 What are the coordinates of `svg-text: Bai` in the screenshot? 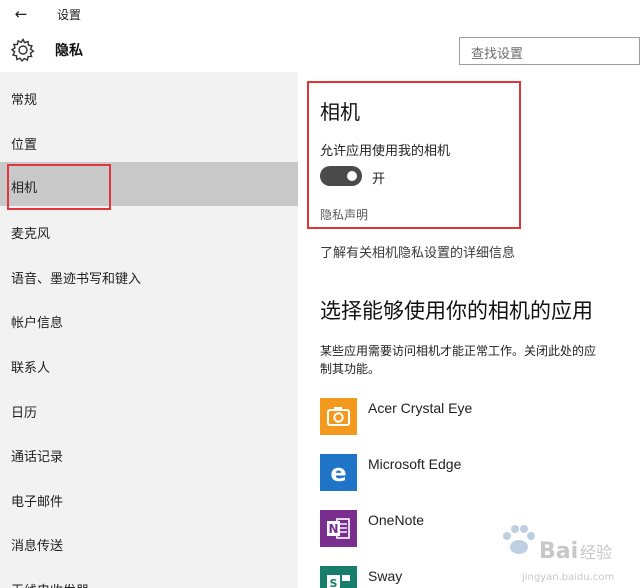 It's located at (558, 551).